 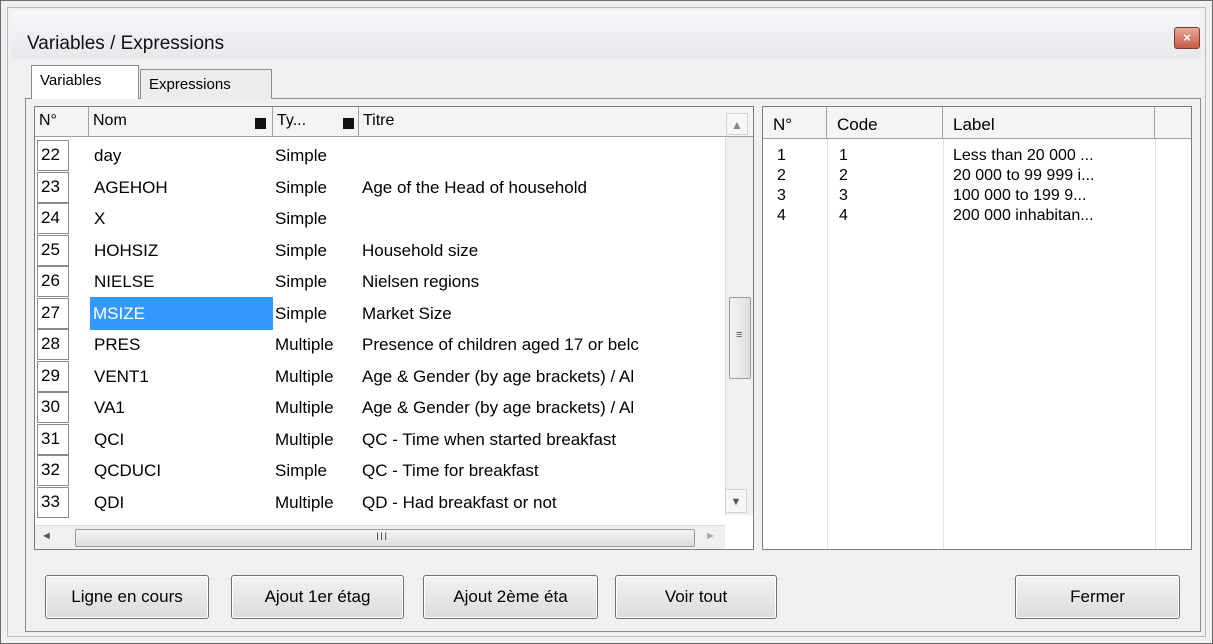 What do you see at coordinates (385, 538) in the screenshot?
I see `horizontal-scroll-thumb: III` at bounding box center [385, 538].